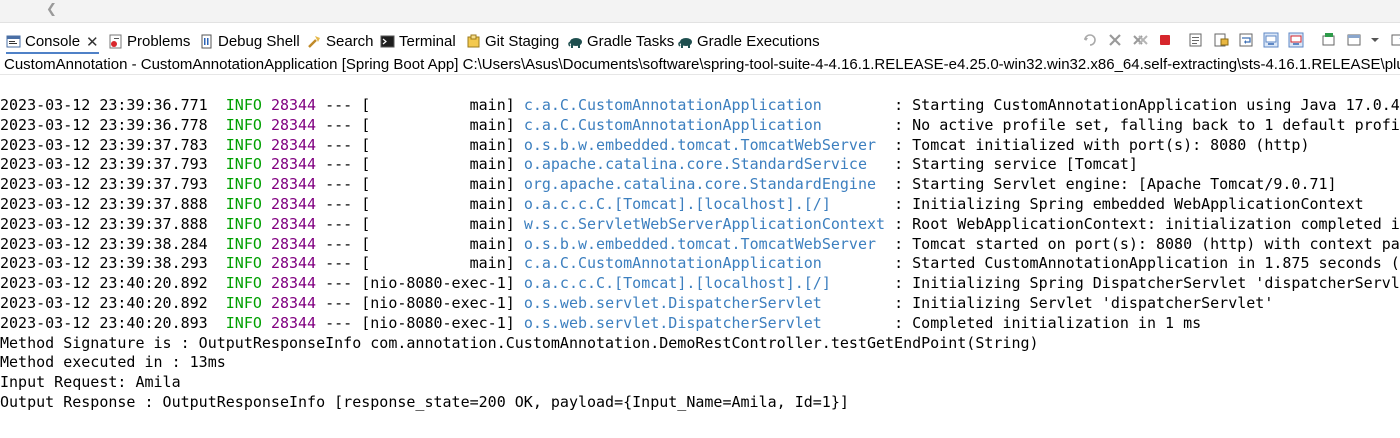 Image resolution: width=1400 pixels, height=438 pixels. Describe the element at coordinates (90, 382) in the screenshot. I see `output-line: Input Request: Amila` at that location.